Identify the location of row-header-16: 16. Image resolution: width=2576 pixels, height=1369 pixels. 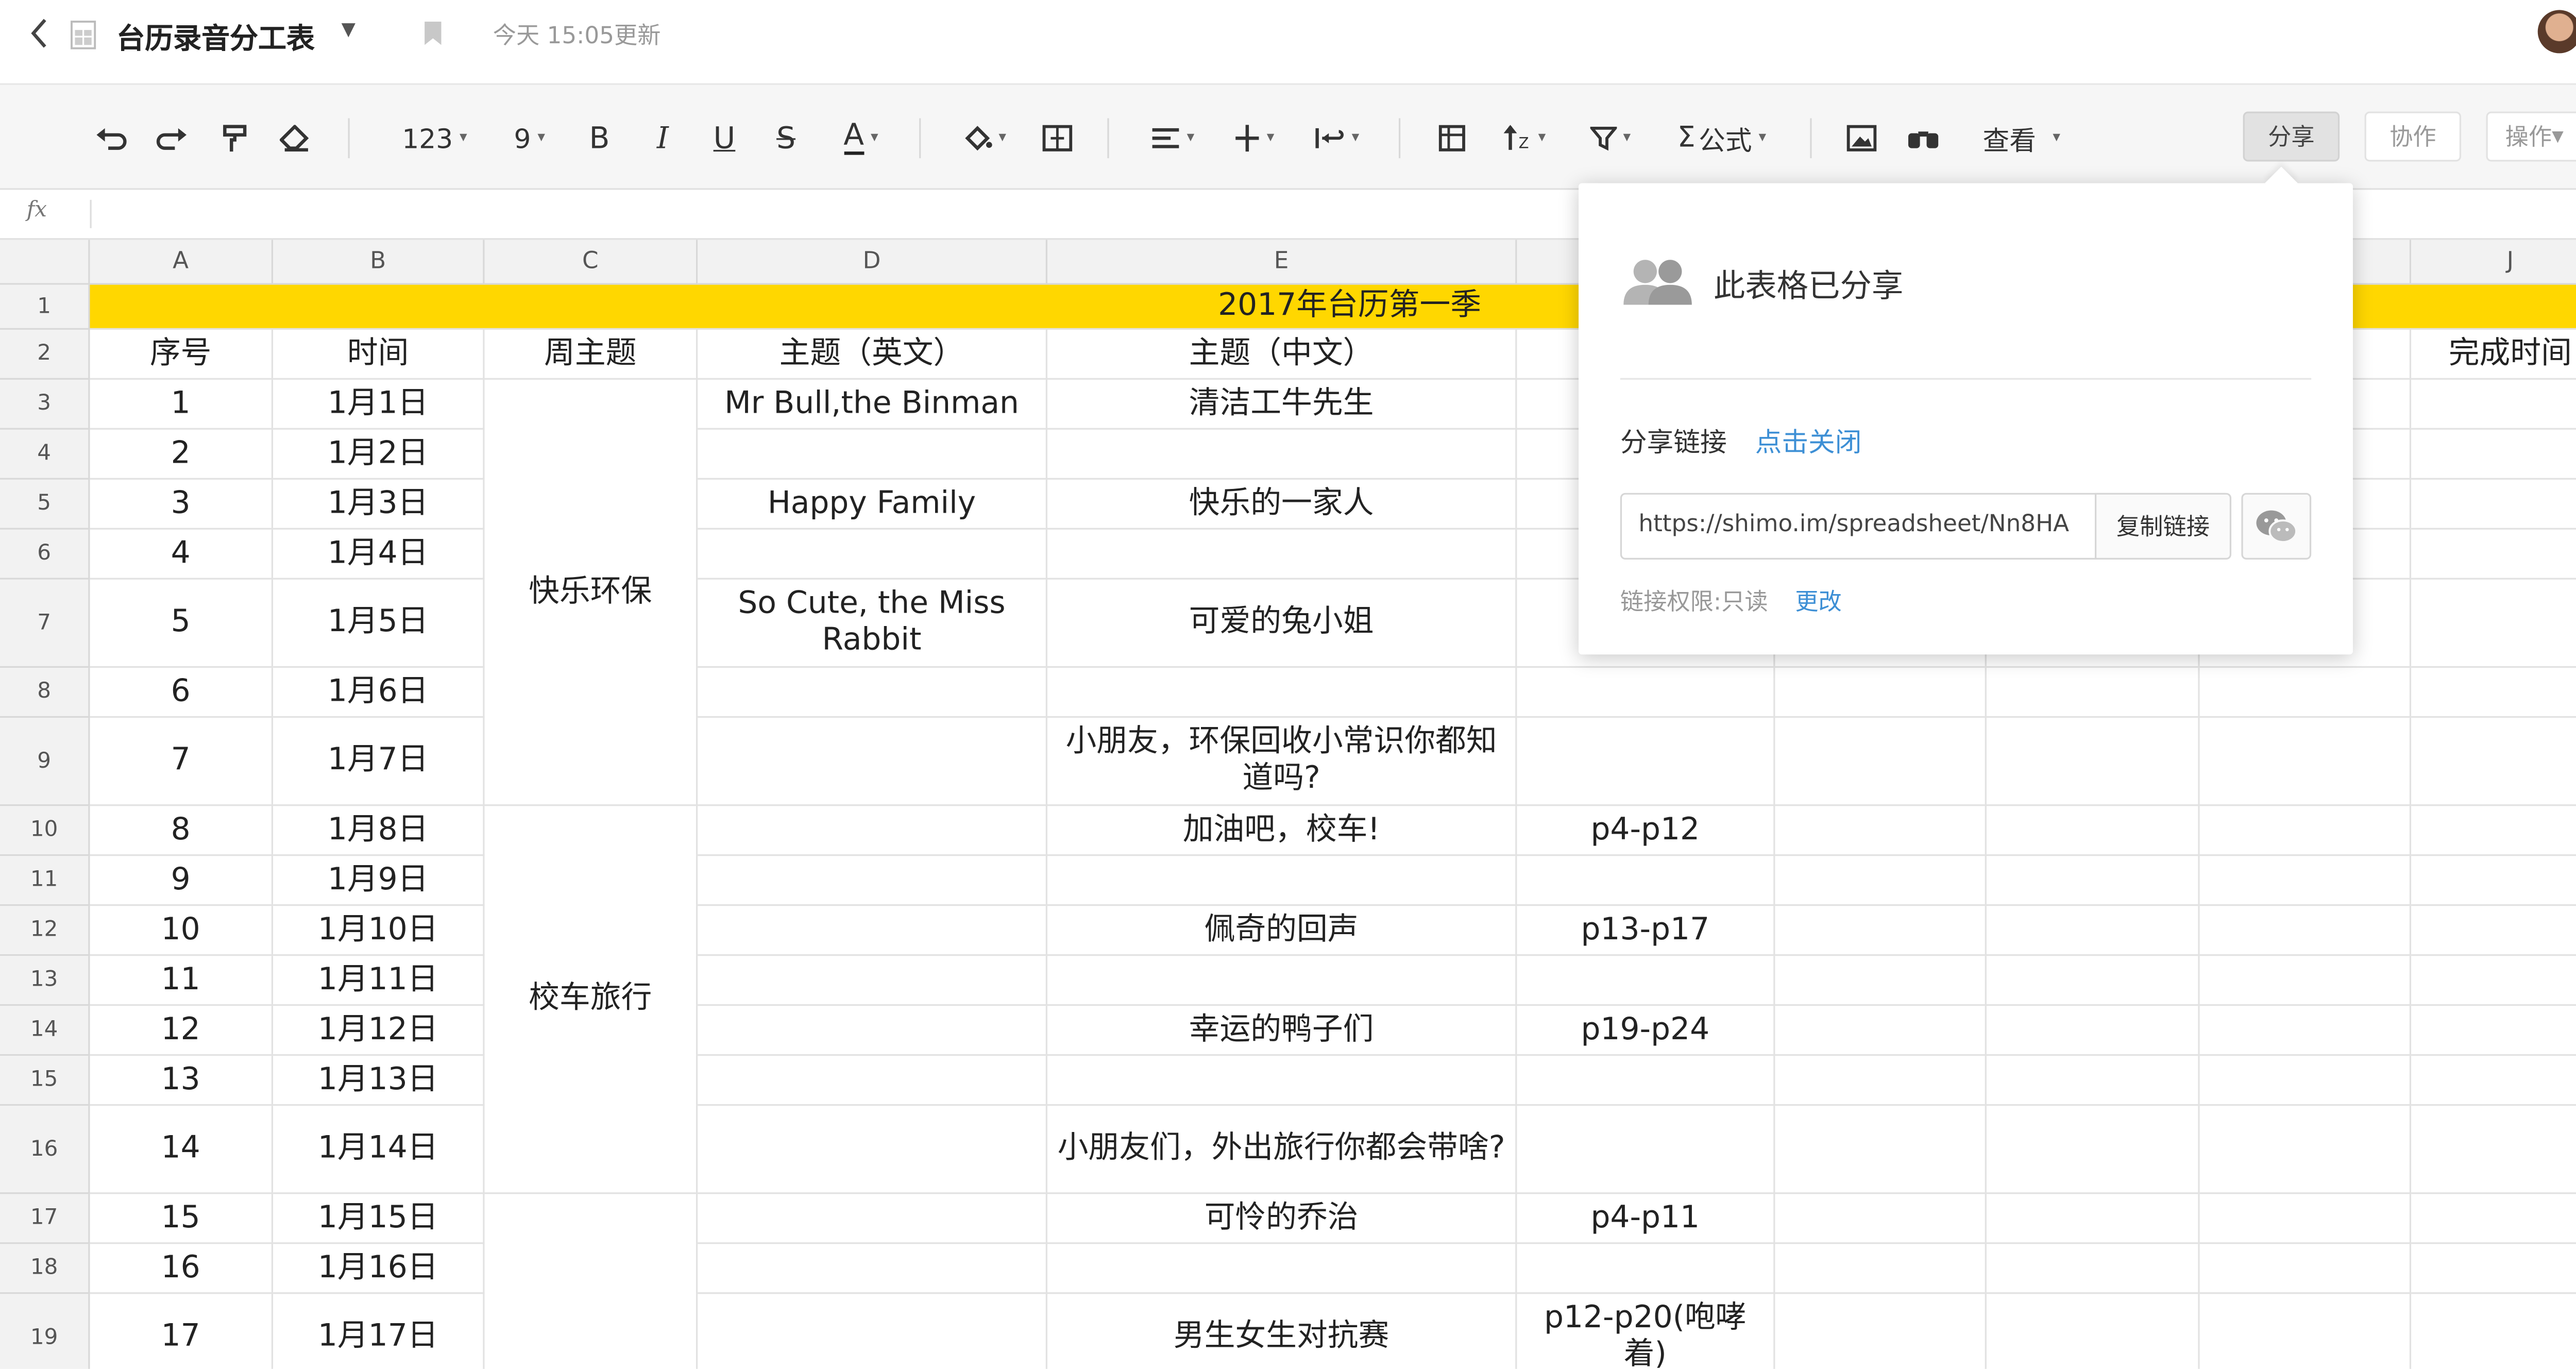
(45, 1150).